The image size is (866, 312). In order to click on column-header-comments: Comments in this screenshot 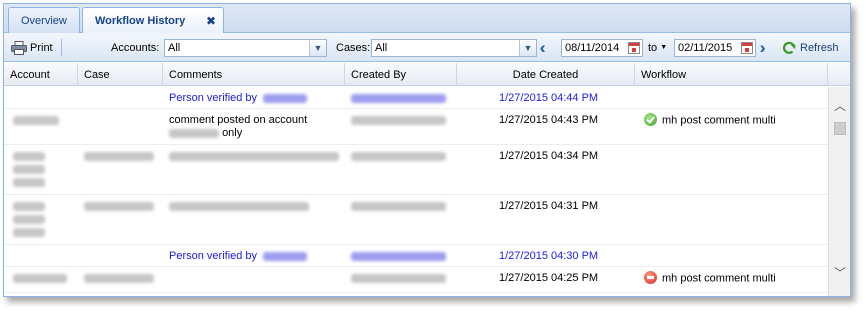, I will do `click(254, 74)`.